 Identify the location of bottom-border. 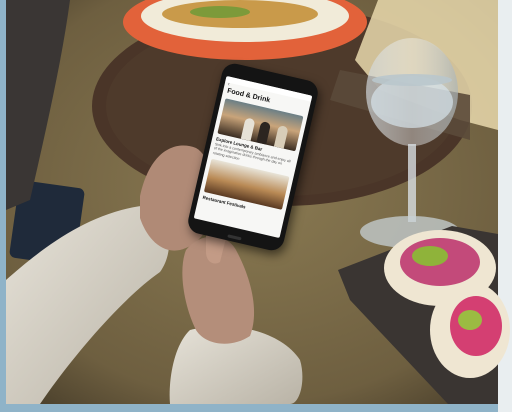
(256, 408).